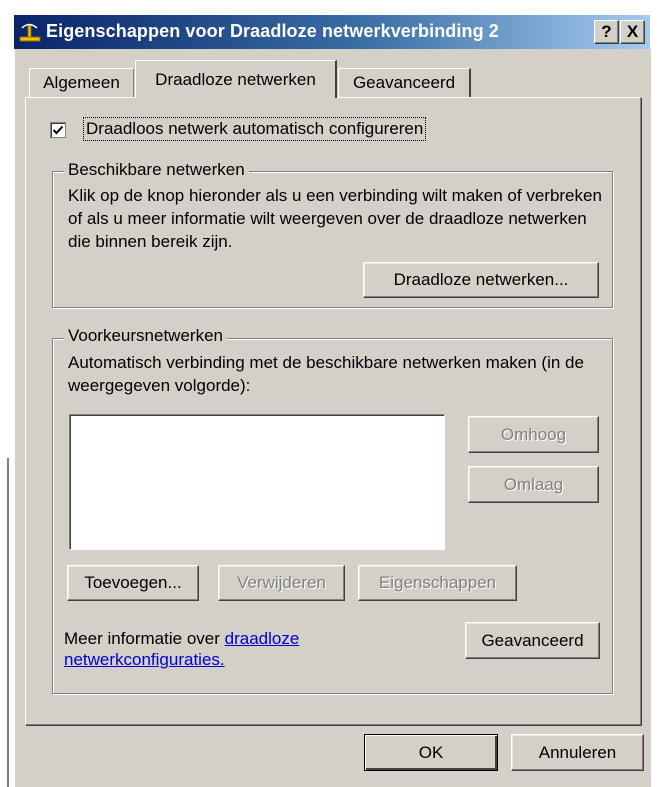  I want to click on preferred-networks-legend: Voorkeursnetwerken, so click(145, 336).